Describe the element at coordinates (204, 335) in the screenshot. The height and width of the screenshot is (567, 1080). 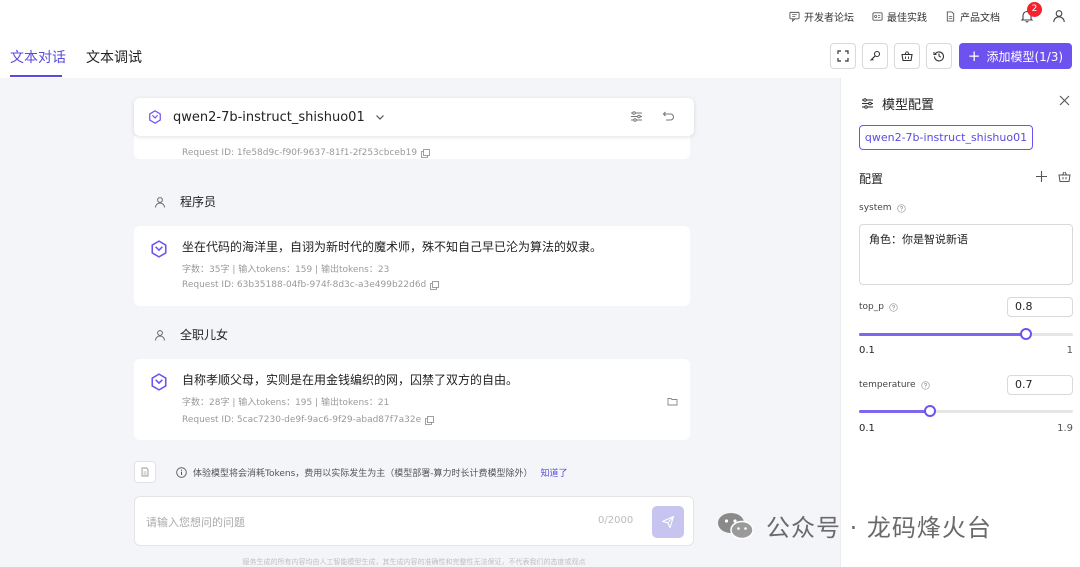
I see `user-role-text: 全职儿女` at that location.